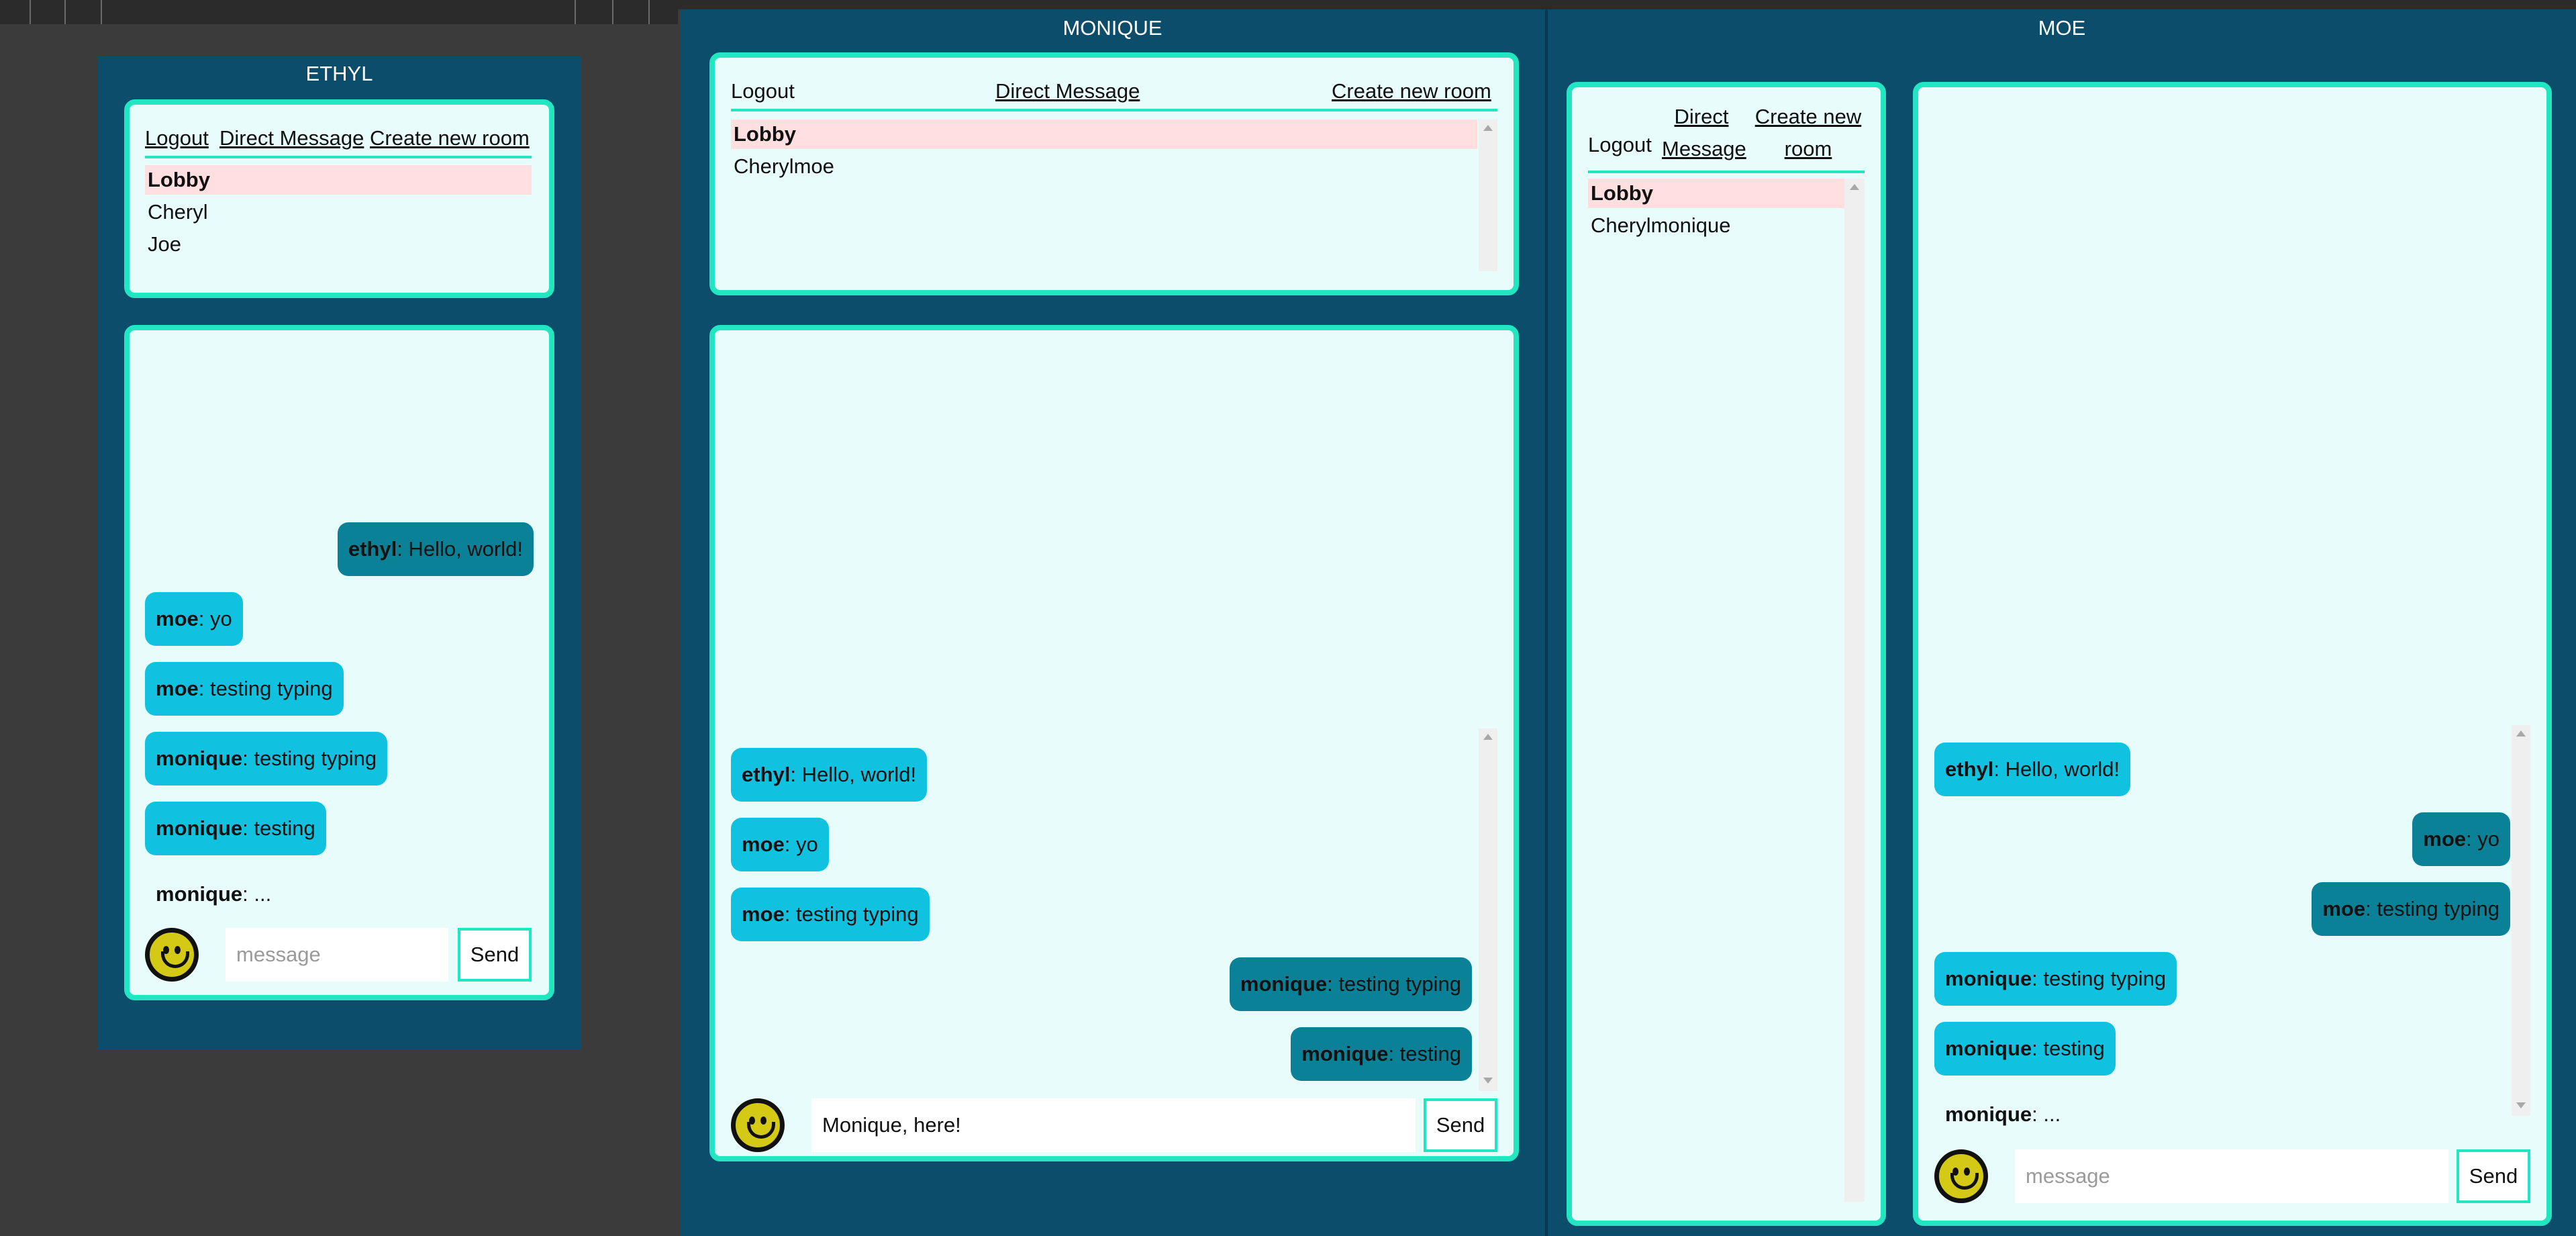 The height and width of the screenshot is (1236, 2576). What do you see at coordinates (1808, 117) in the screenshot?
I see `create-new-room-link-line: Create new` at bounding box center [1808, 117].